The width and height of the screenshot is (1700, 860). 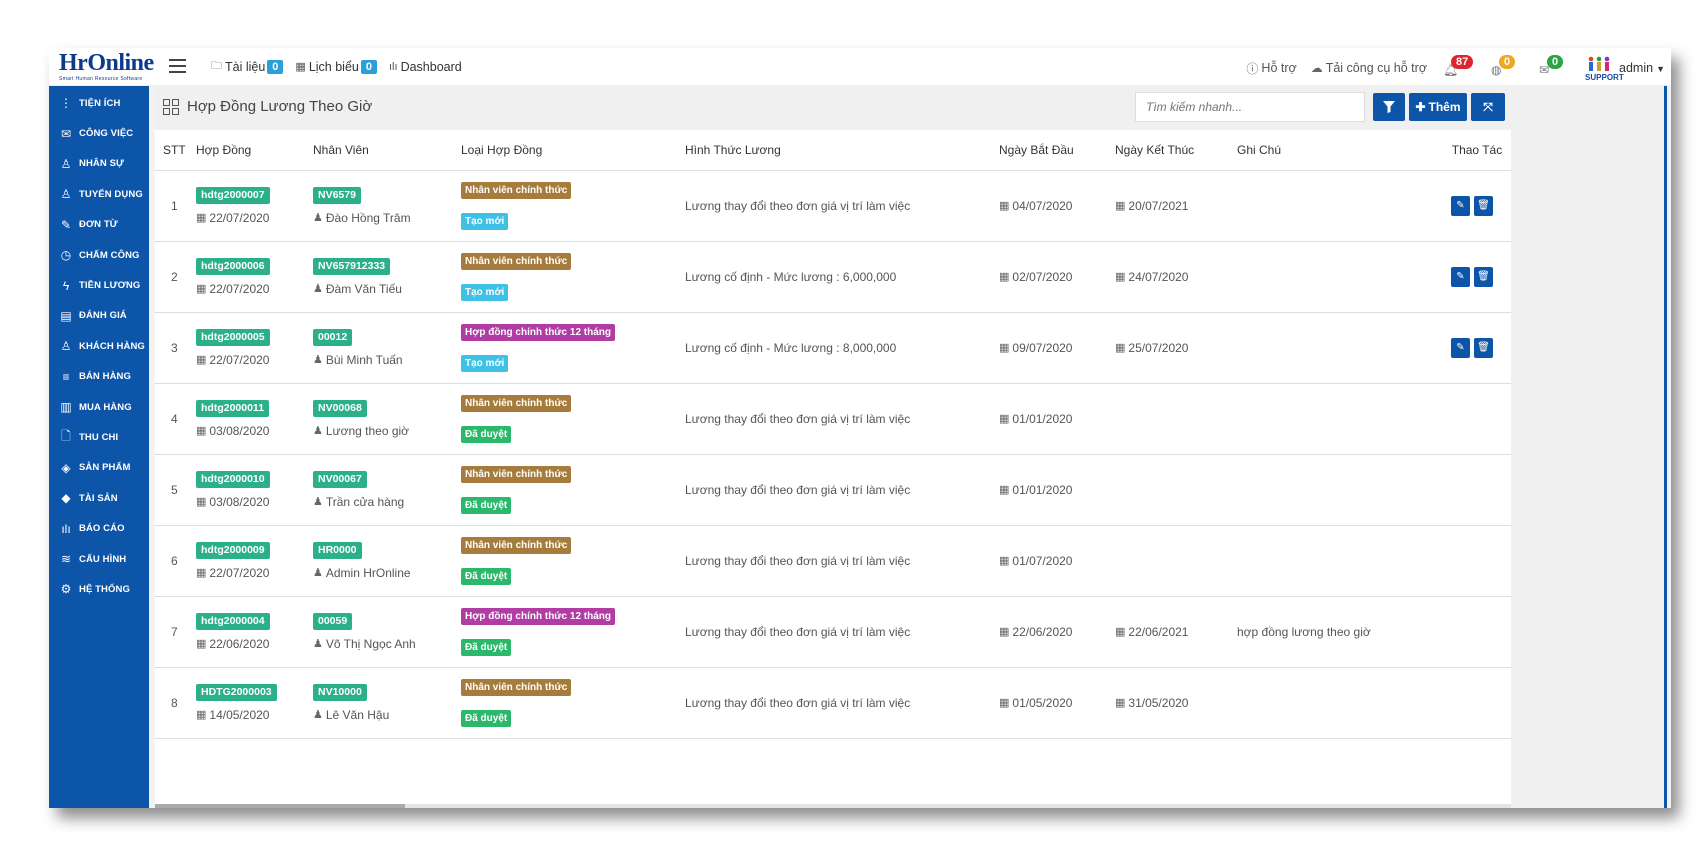 What do you see at coordinates (1665, 447) in the screenshot?
I see `vertical-scrollbar` at bounding box center [1665, 447].